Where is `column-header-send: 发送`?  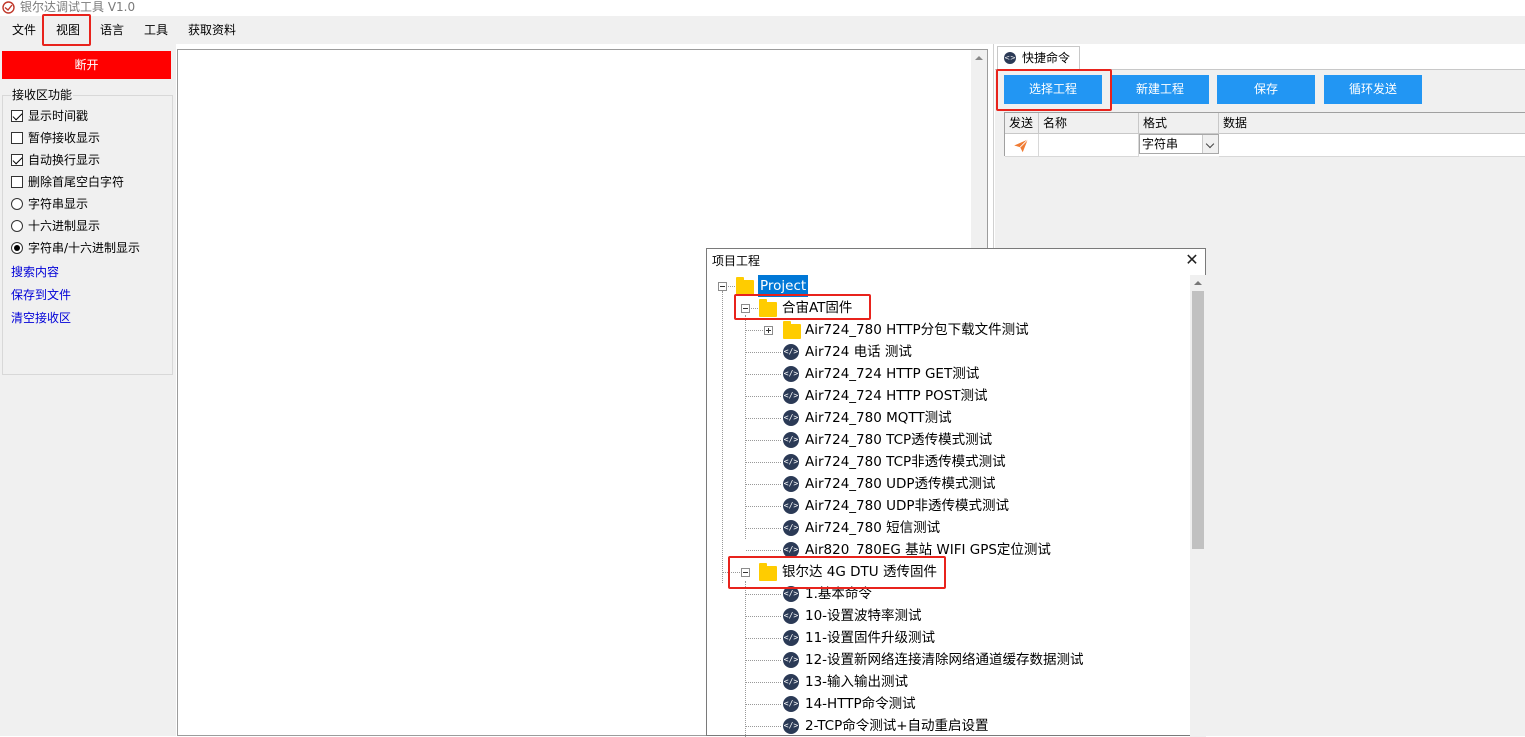 column-header-send: 发送 is located at coordinates (1022, 123).